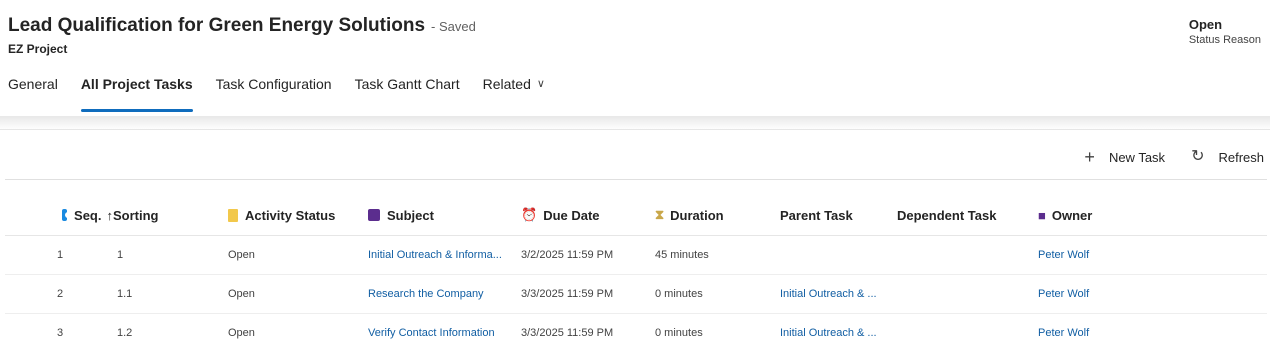 Image resolution: width=1270 pixels, height=351 pixels. I want to click on tab-general-label: General, so click(33, 84).